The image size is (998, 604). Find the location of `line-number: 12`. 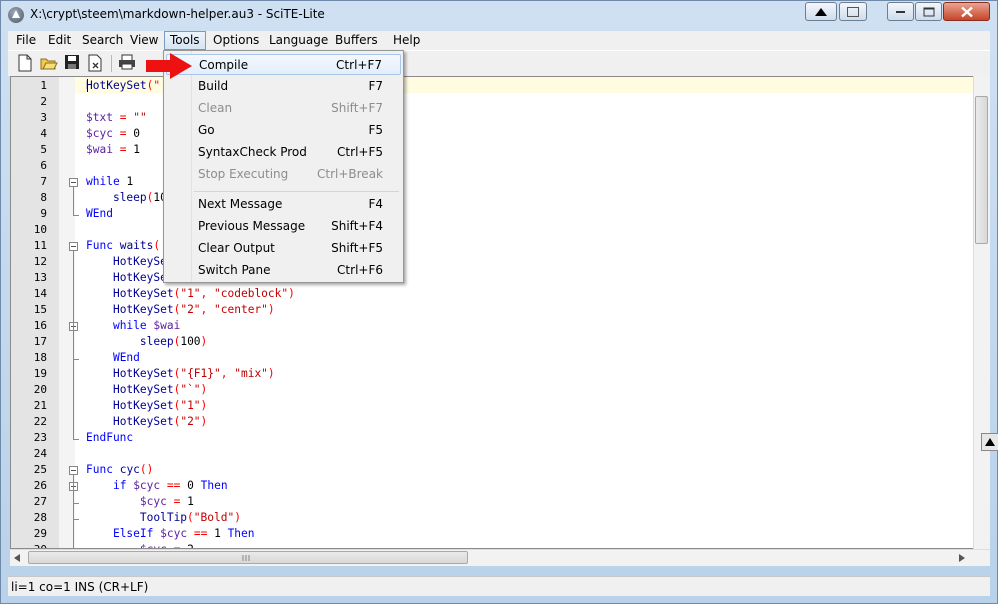

line-number: 12 is located at coordinates (40, 261).